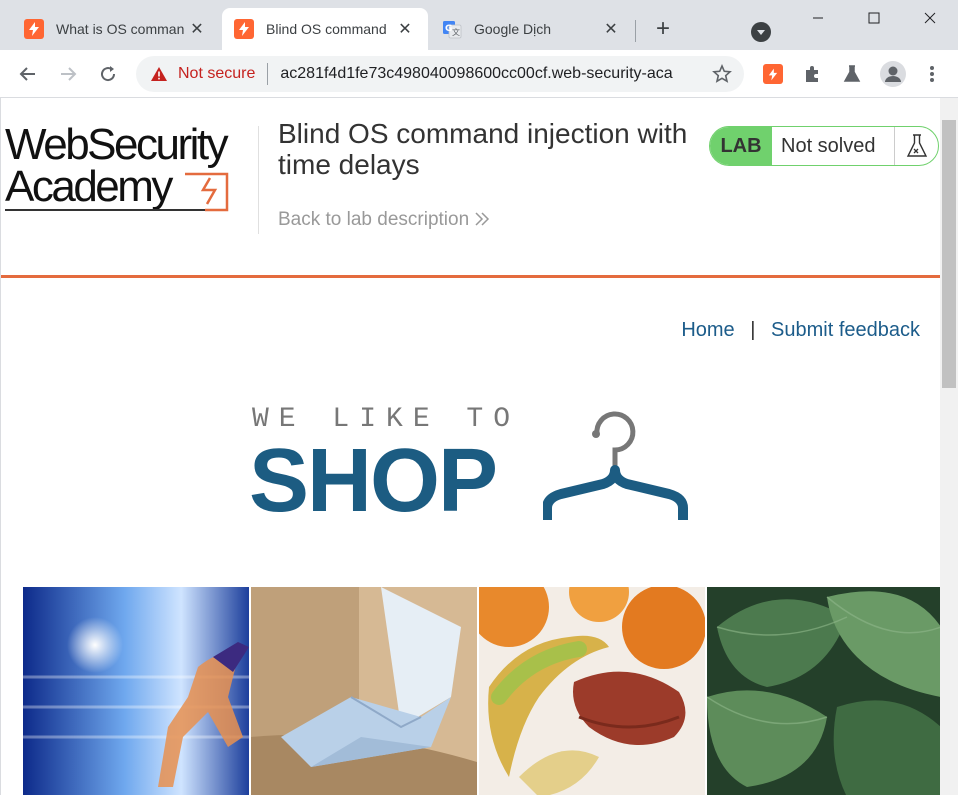  Describe the element at coordinates (615, 465) in the screenshot. I see `clothes-hanger-icon` at that location.